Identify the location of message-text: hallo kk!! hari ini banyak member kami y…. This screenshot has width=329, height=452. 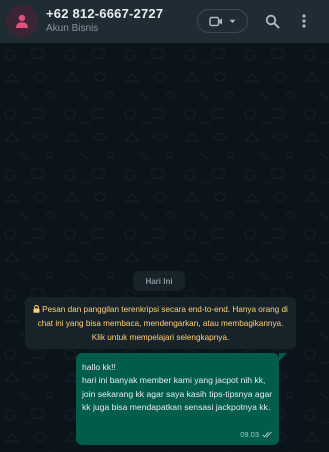
(177, 387).